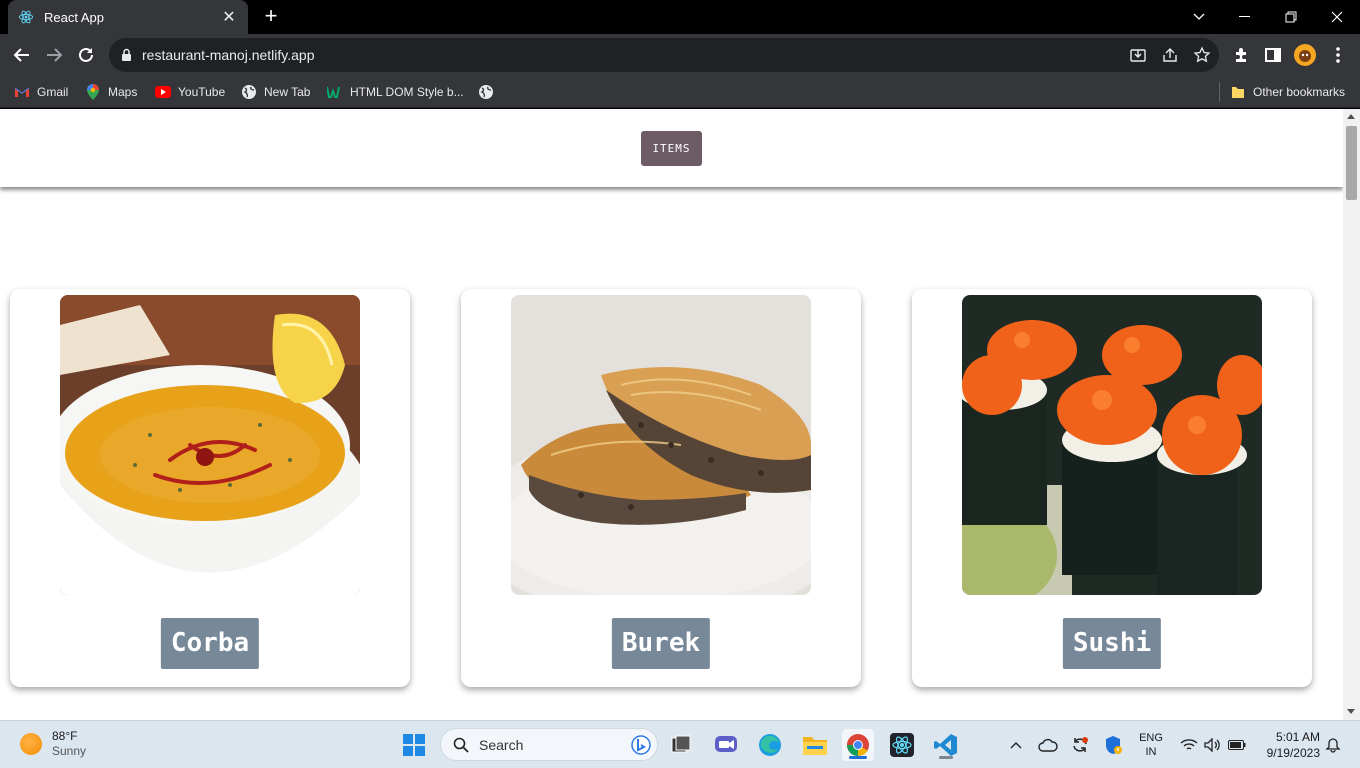 The width and height of the screenshot is (1360, 768). What do you see at coordinates (54, 55) in the screenshot?
I see `forward-icon` at bounding box center [54, 55].